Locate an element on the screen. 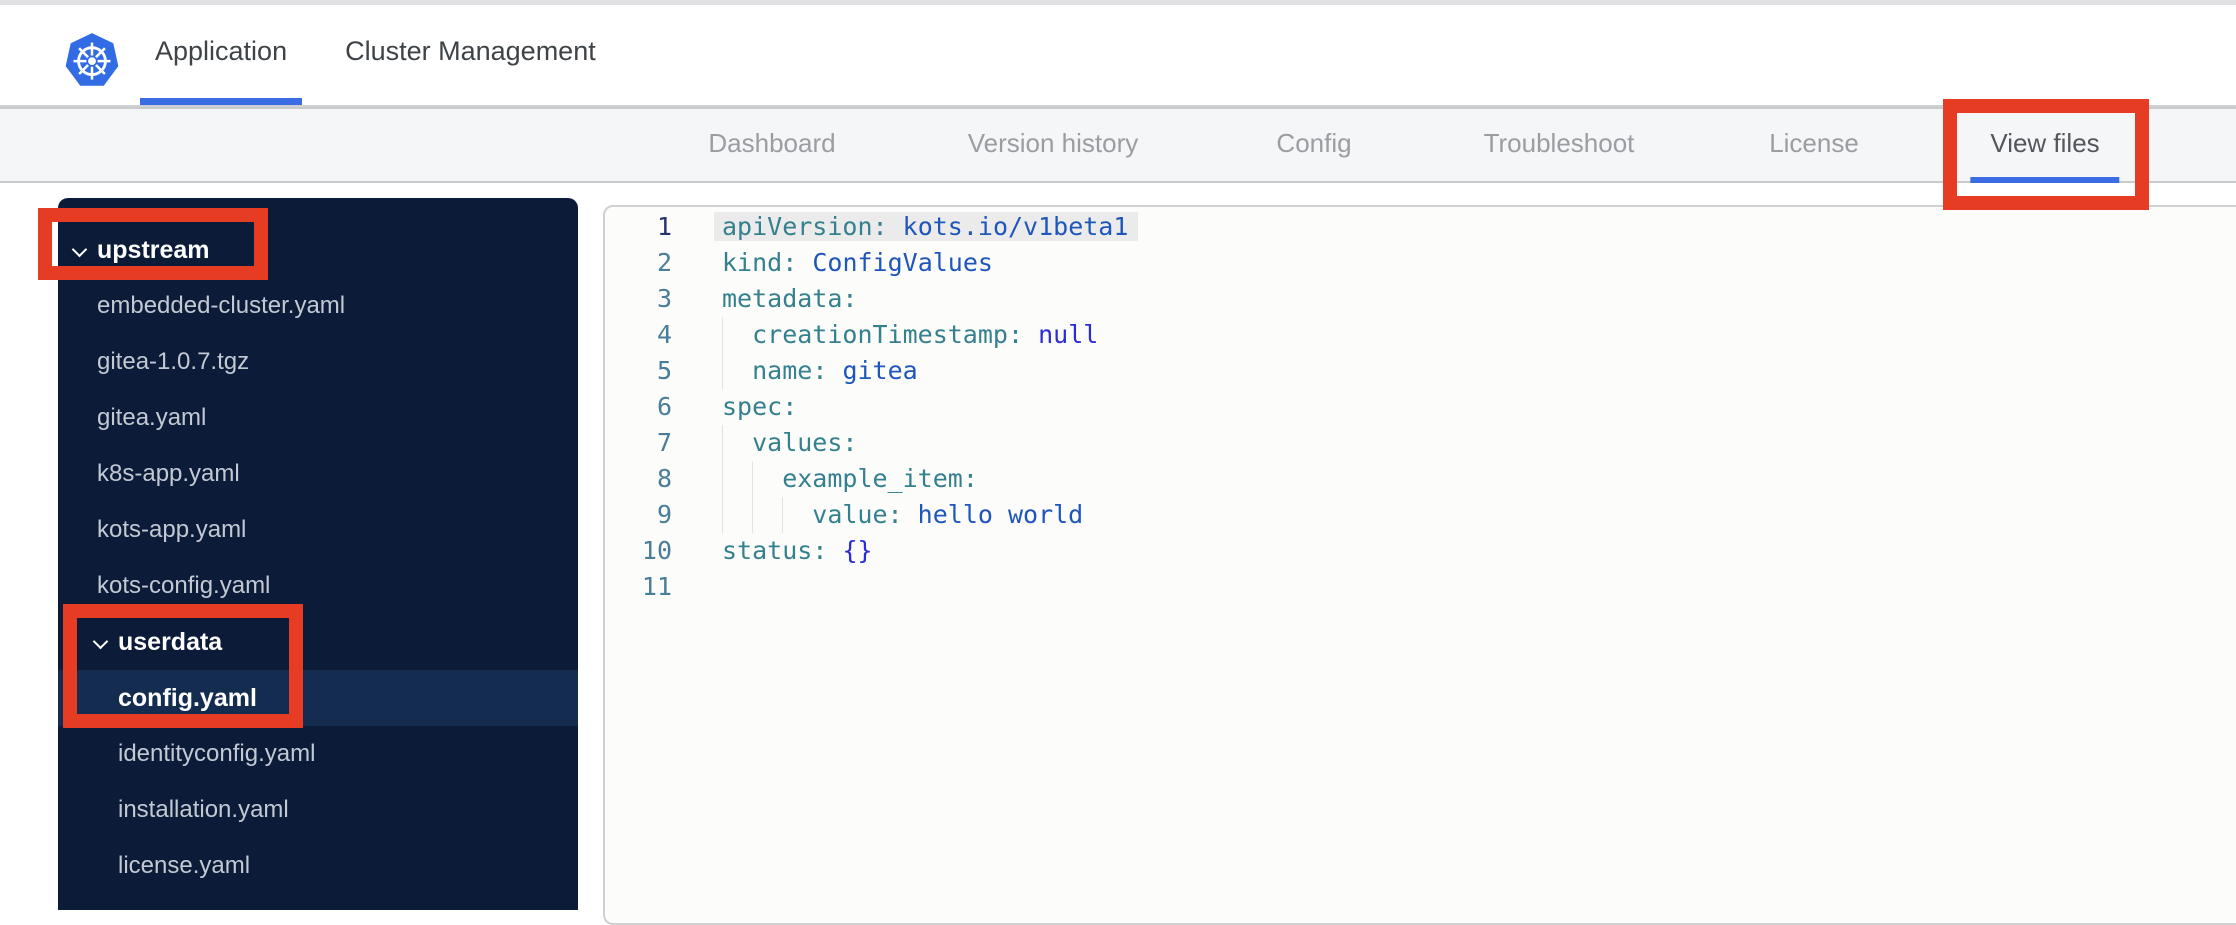 This screenshot has height=925, width=2236. code-line-6: spec: is located at coordinates (1479, 407).